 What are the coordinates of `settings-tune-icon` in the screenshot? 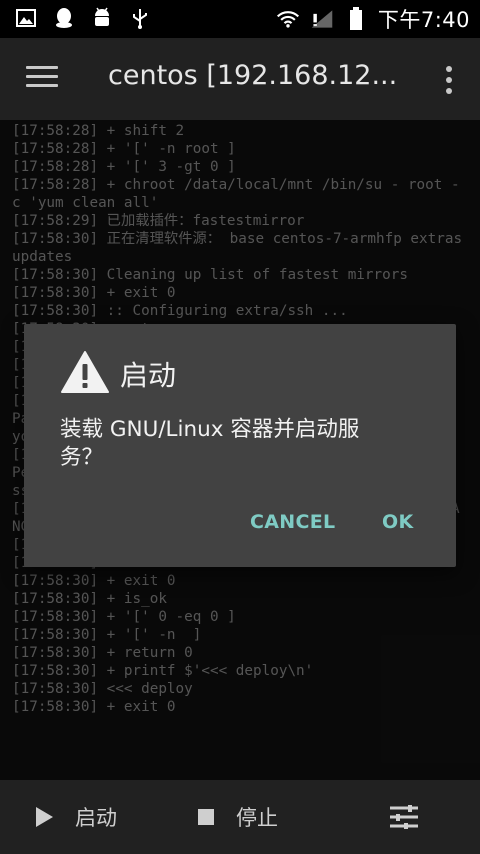 It's located at (404, 817).